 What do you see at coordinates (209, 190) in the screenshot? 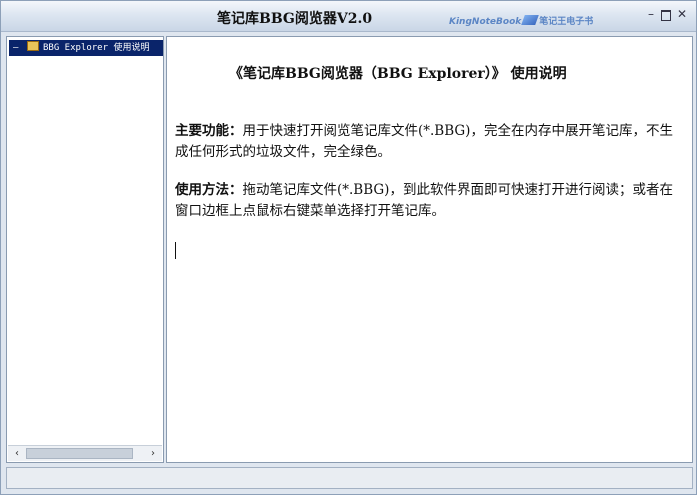
I see `usage-label: 使用方法：` at bounding box center [209, 190].